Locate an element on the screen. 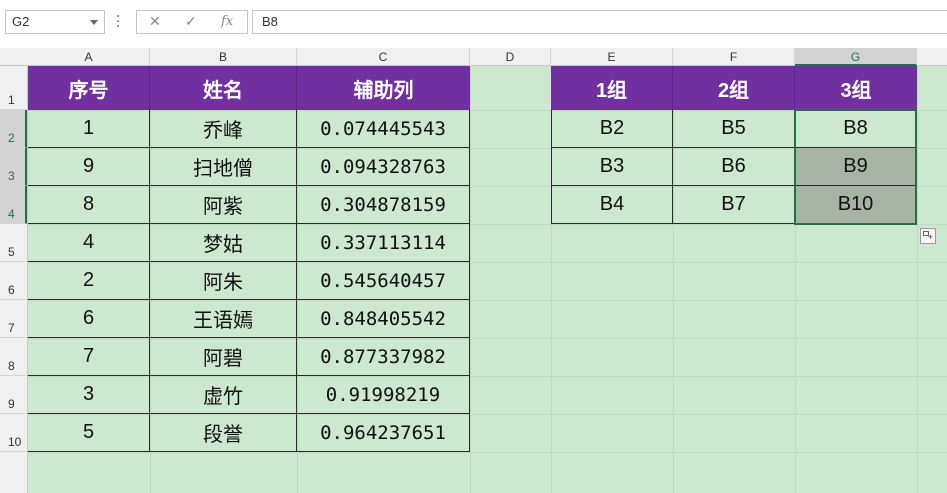 The image size is (947, 493). table-cell: B2 is located at coordinates (612, 129).